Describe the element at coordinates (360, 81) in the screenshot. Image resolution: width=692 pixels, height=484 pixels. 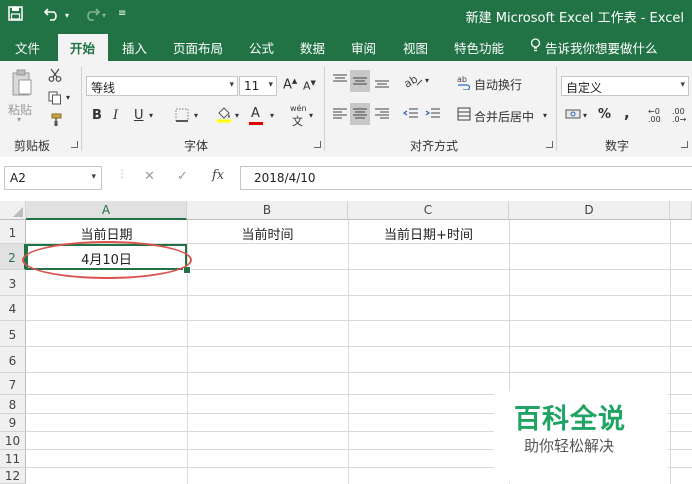
I see `align-middle-icon` at that location.